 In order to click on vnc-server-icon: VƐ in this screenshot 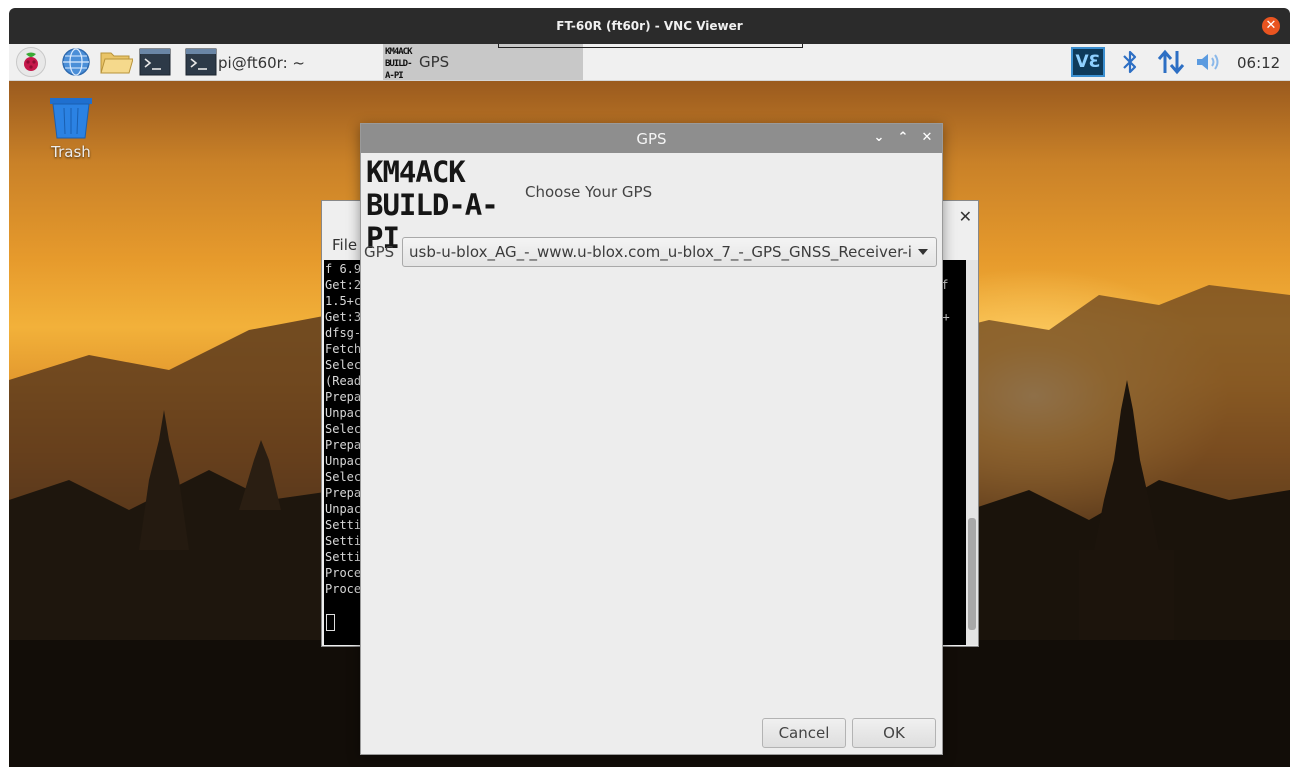, I will do `click(1088, 62)`.